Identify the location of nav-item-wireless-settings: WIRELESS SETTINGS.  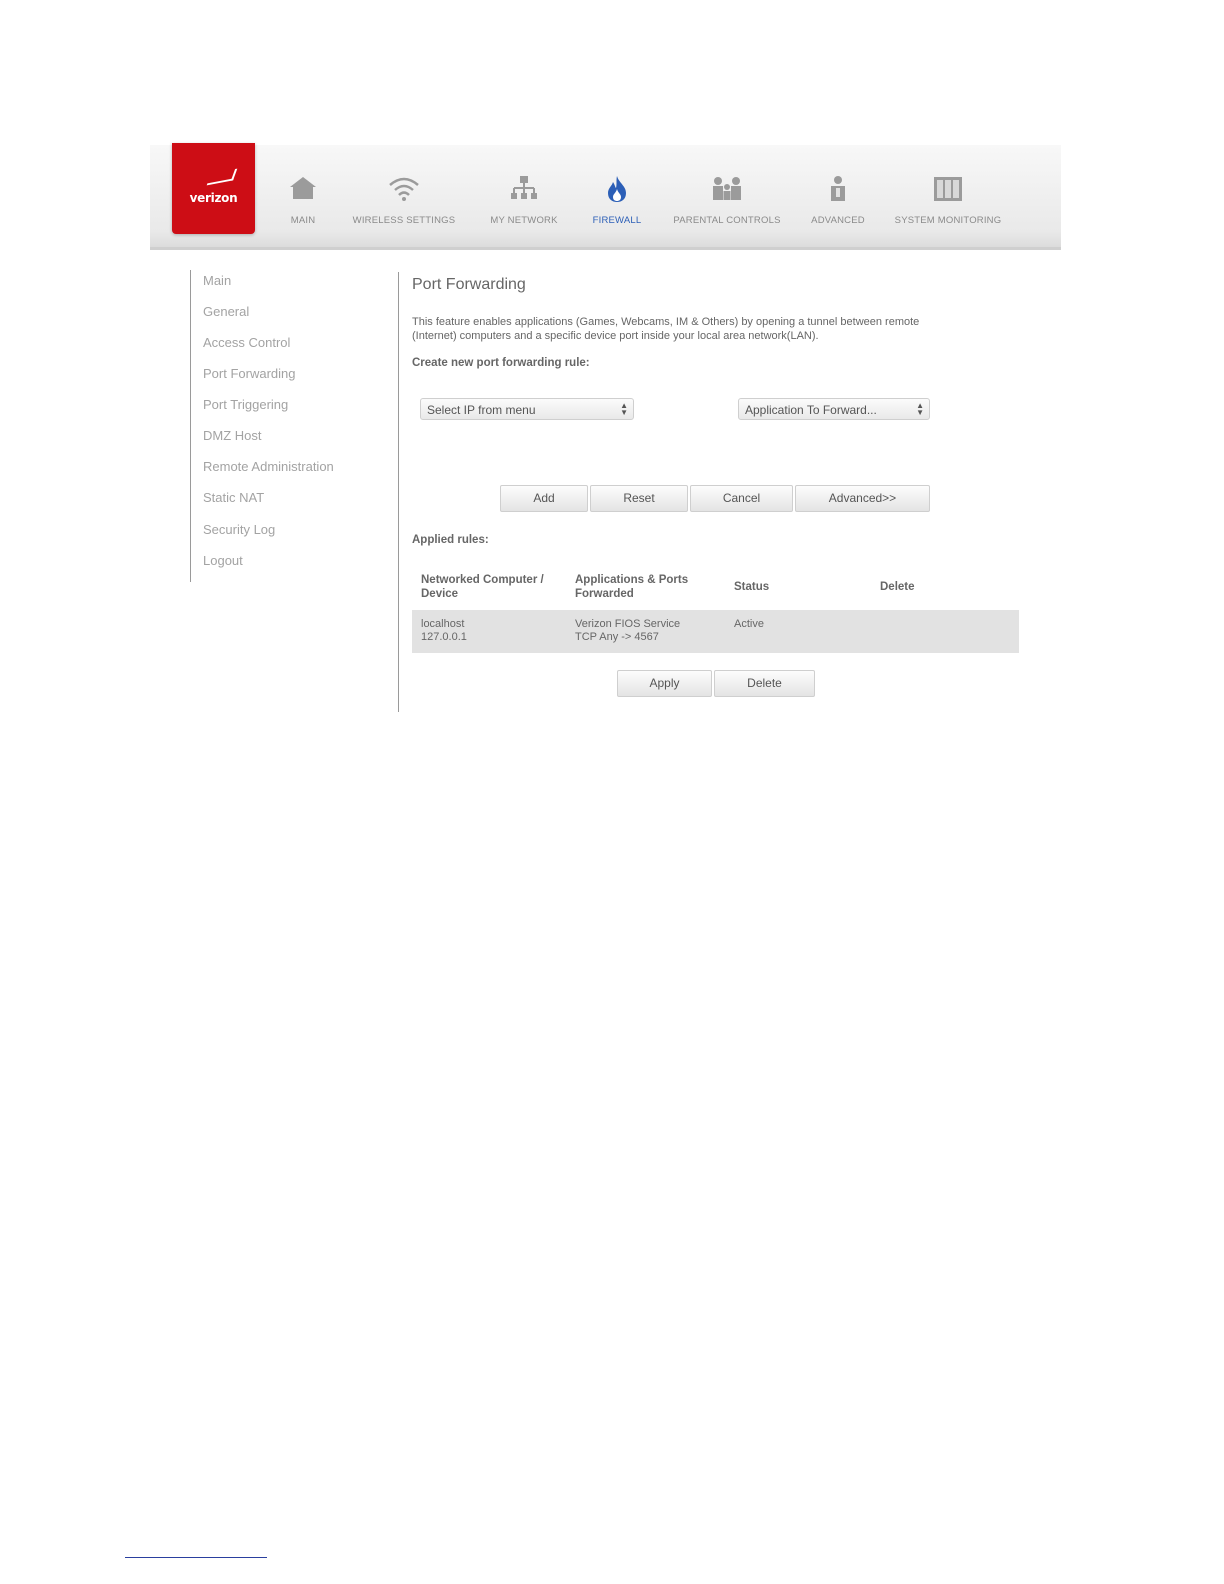
(404, 201).